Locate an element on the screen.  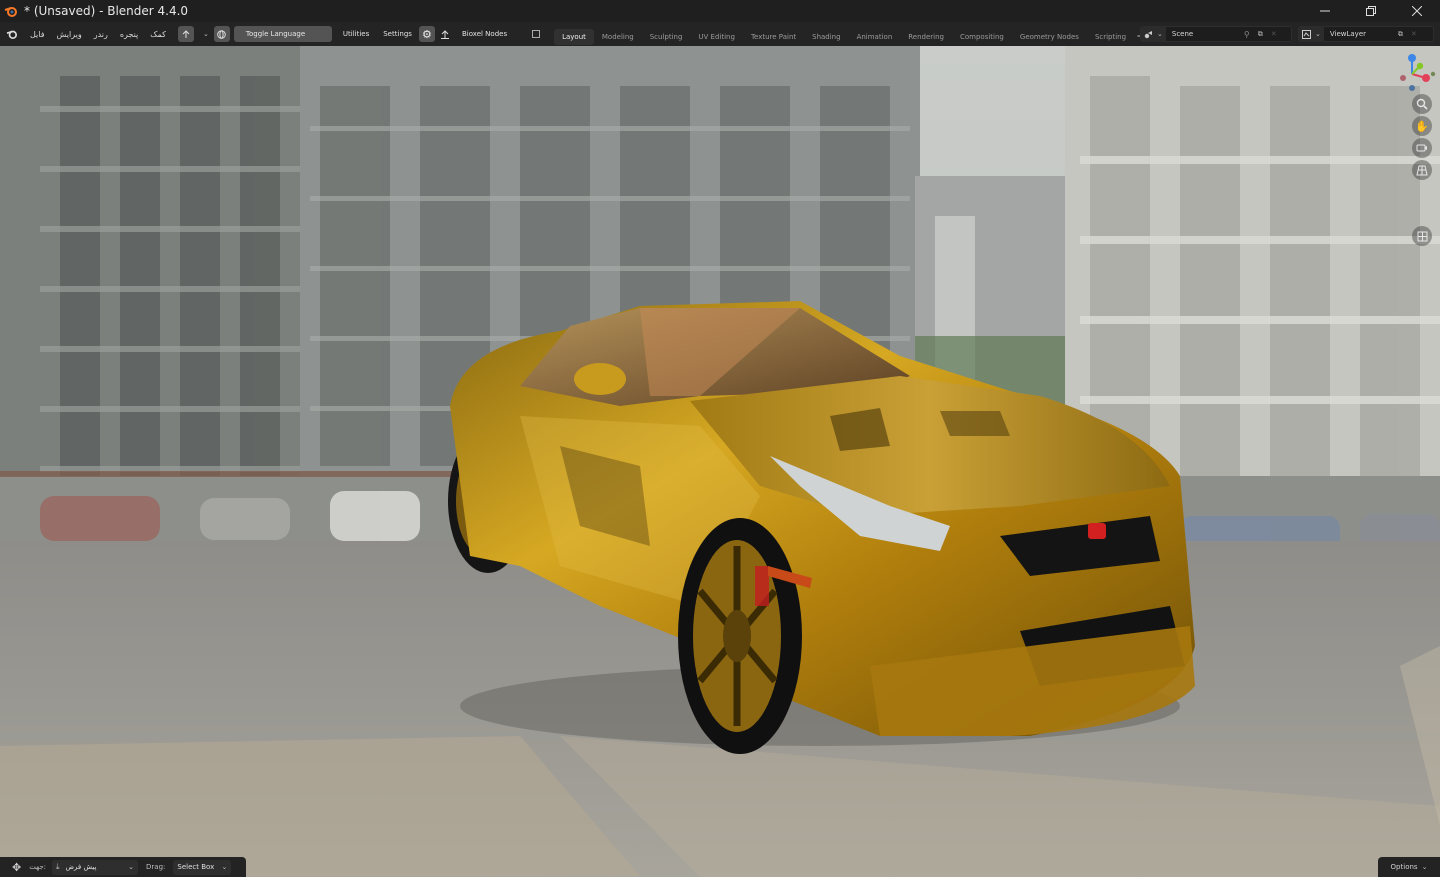
tab-layout: Layout is located at coordinates (574, 36).